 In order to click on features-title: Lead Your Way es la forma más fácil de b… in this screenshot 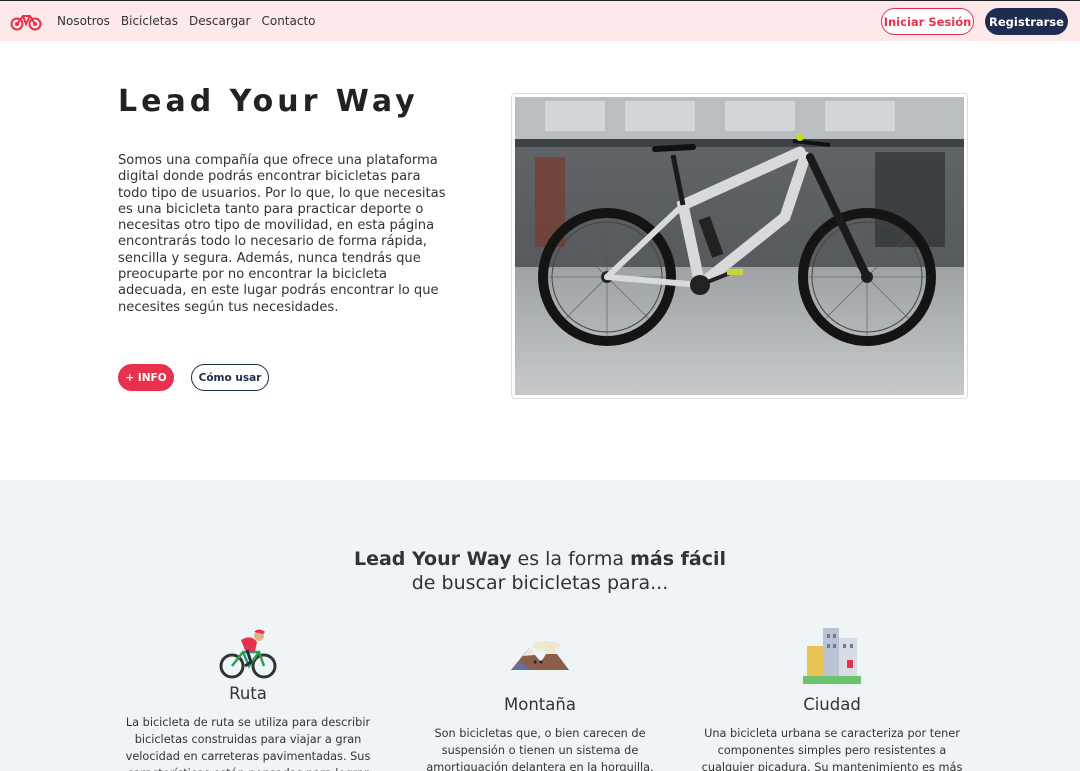, I will do `click(540, 571)`.